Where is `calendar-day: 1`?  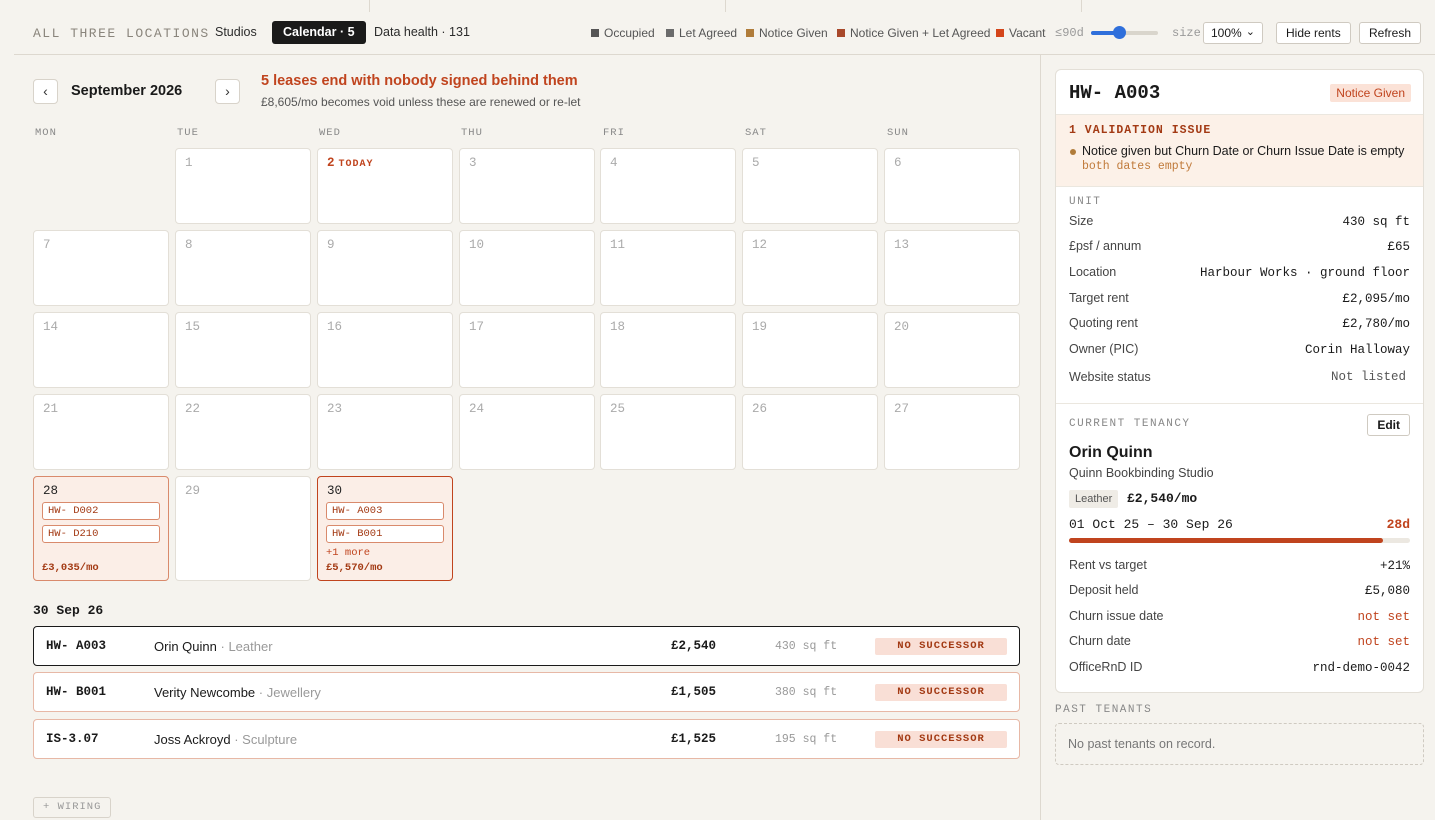
calendar-day: 1 is located at coordinates (243, 186).